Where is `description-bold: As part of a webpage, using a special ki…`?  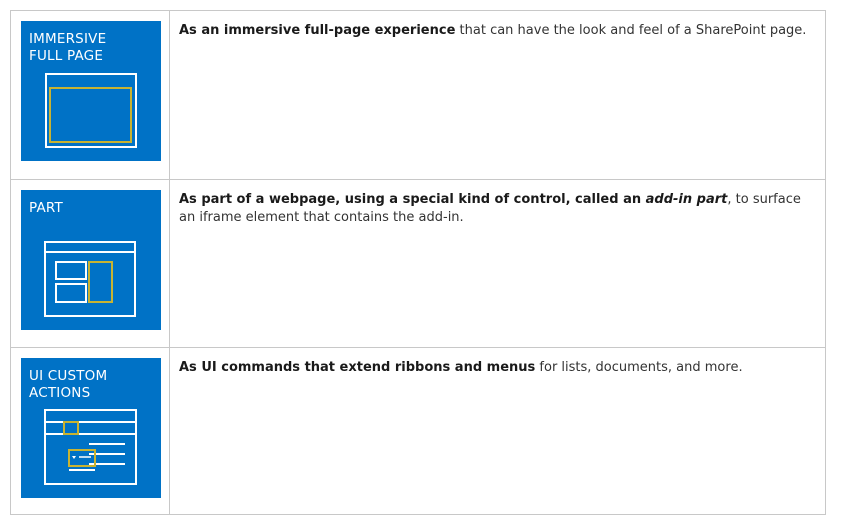
description-bold: As part of a webpage, using a special ki… is located at coordinates (412, 199).